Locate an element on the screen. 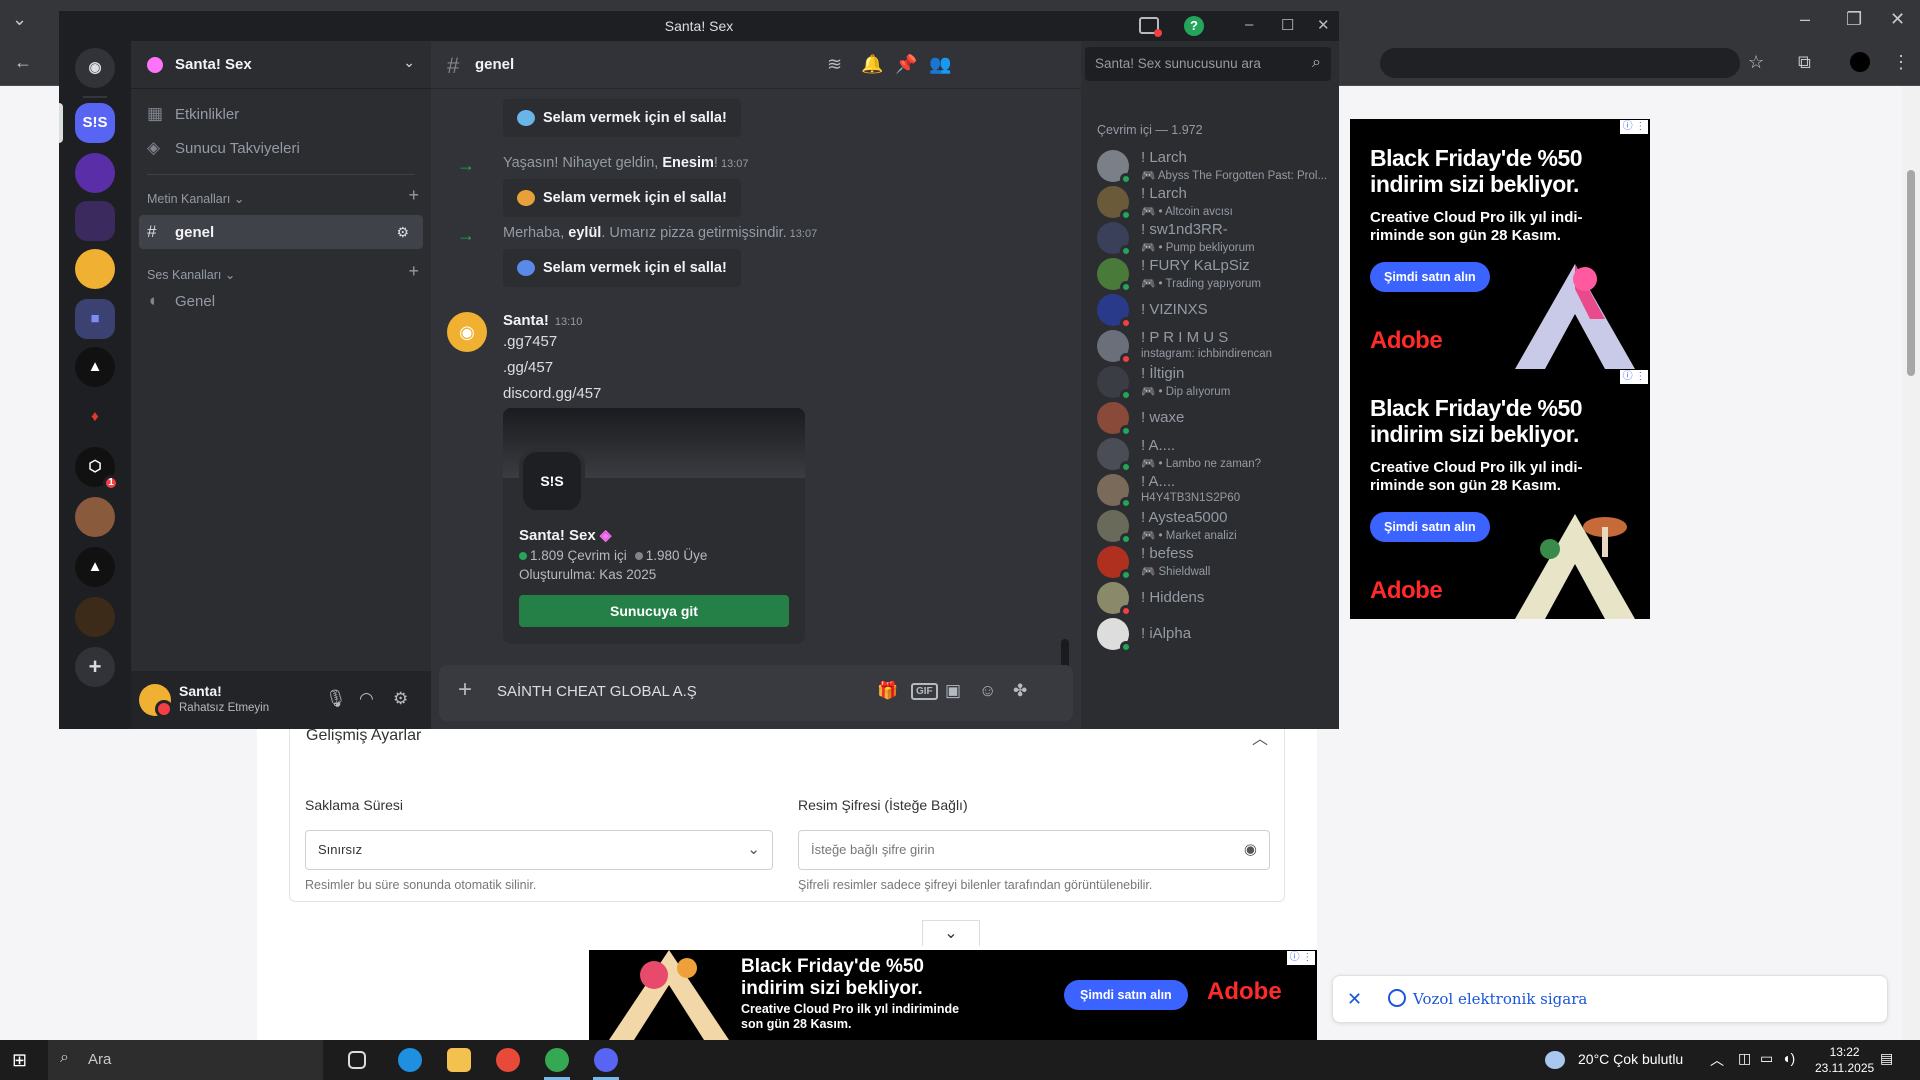 The height and width of the screenshot is (1080, 1920). inbox-icon is located at coordinates (1150, 27).